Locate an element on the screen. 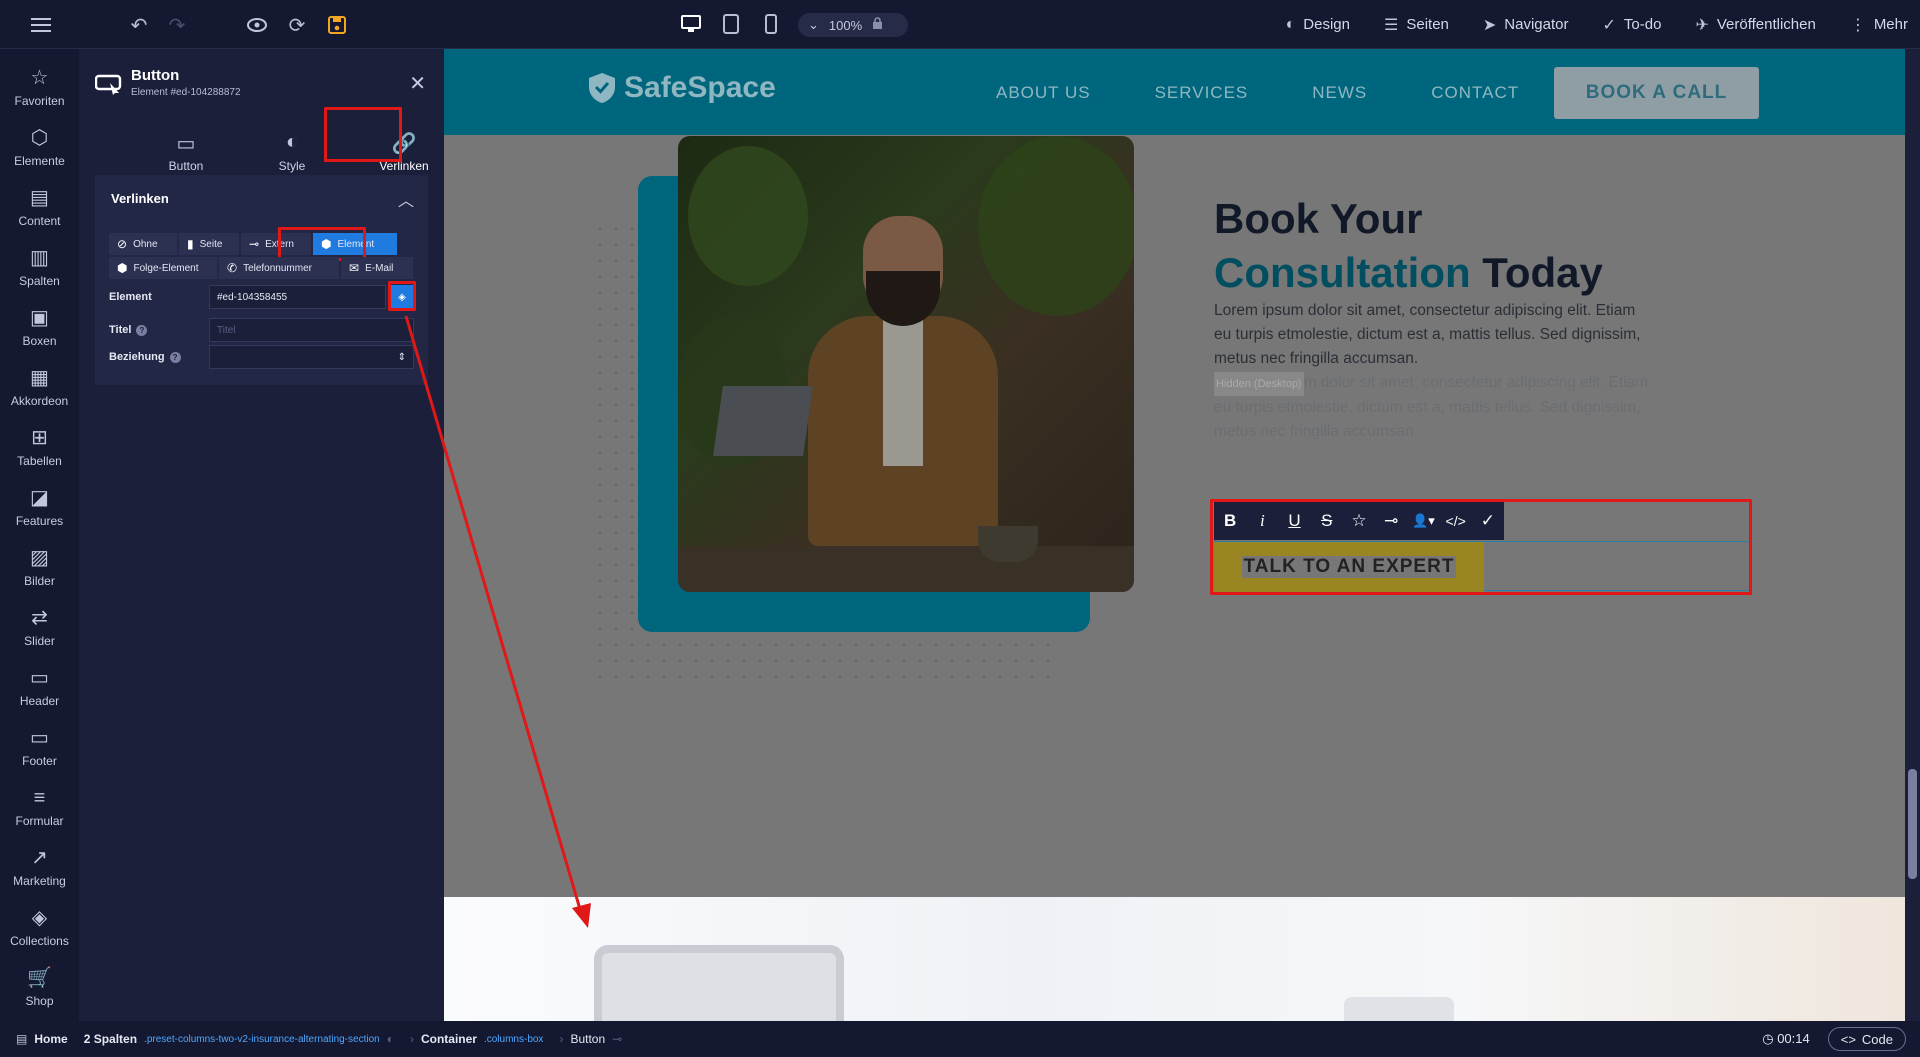 This screenshot has height=1057, width=1920. rail-item-content: ▤ Content is located at coordinates (39, 207).